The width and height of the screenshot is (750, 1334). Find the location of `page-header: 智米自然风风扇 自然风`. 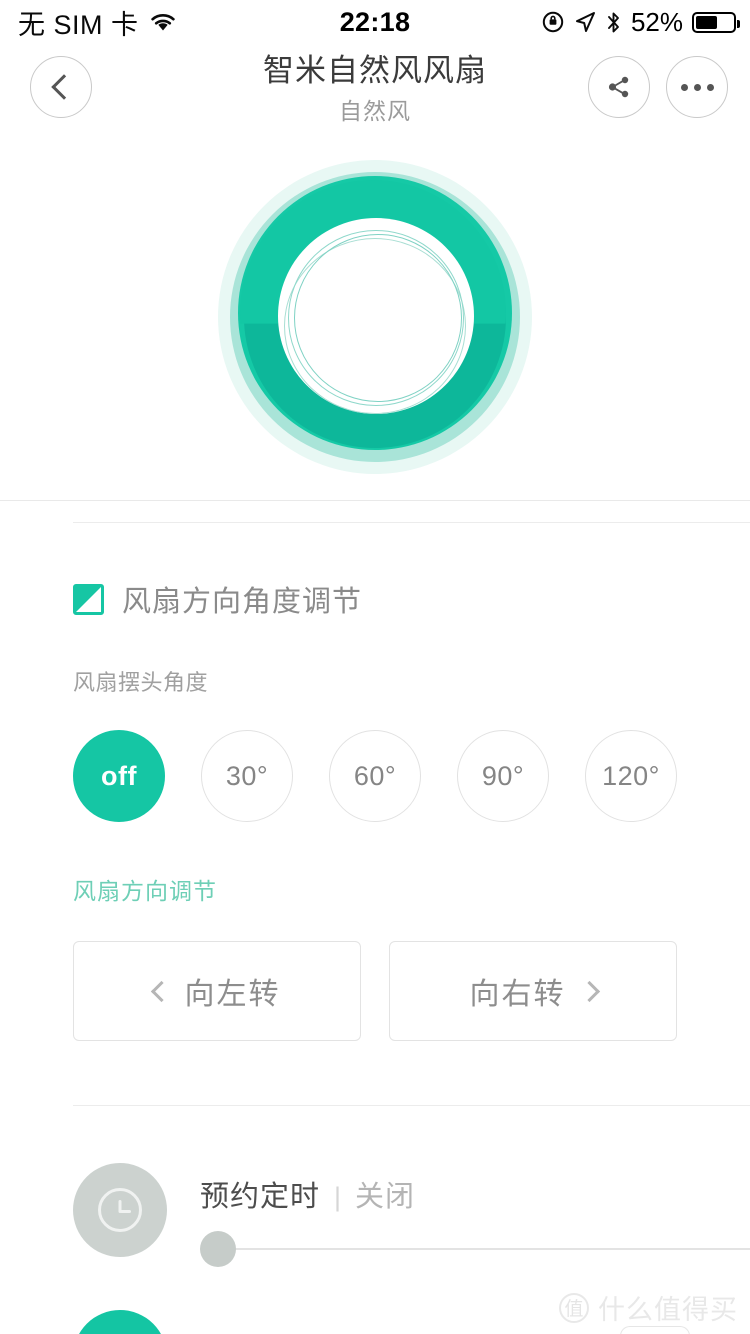

page-header: 智米自然风风扇 自然风 is located at coordinates (375, 87).